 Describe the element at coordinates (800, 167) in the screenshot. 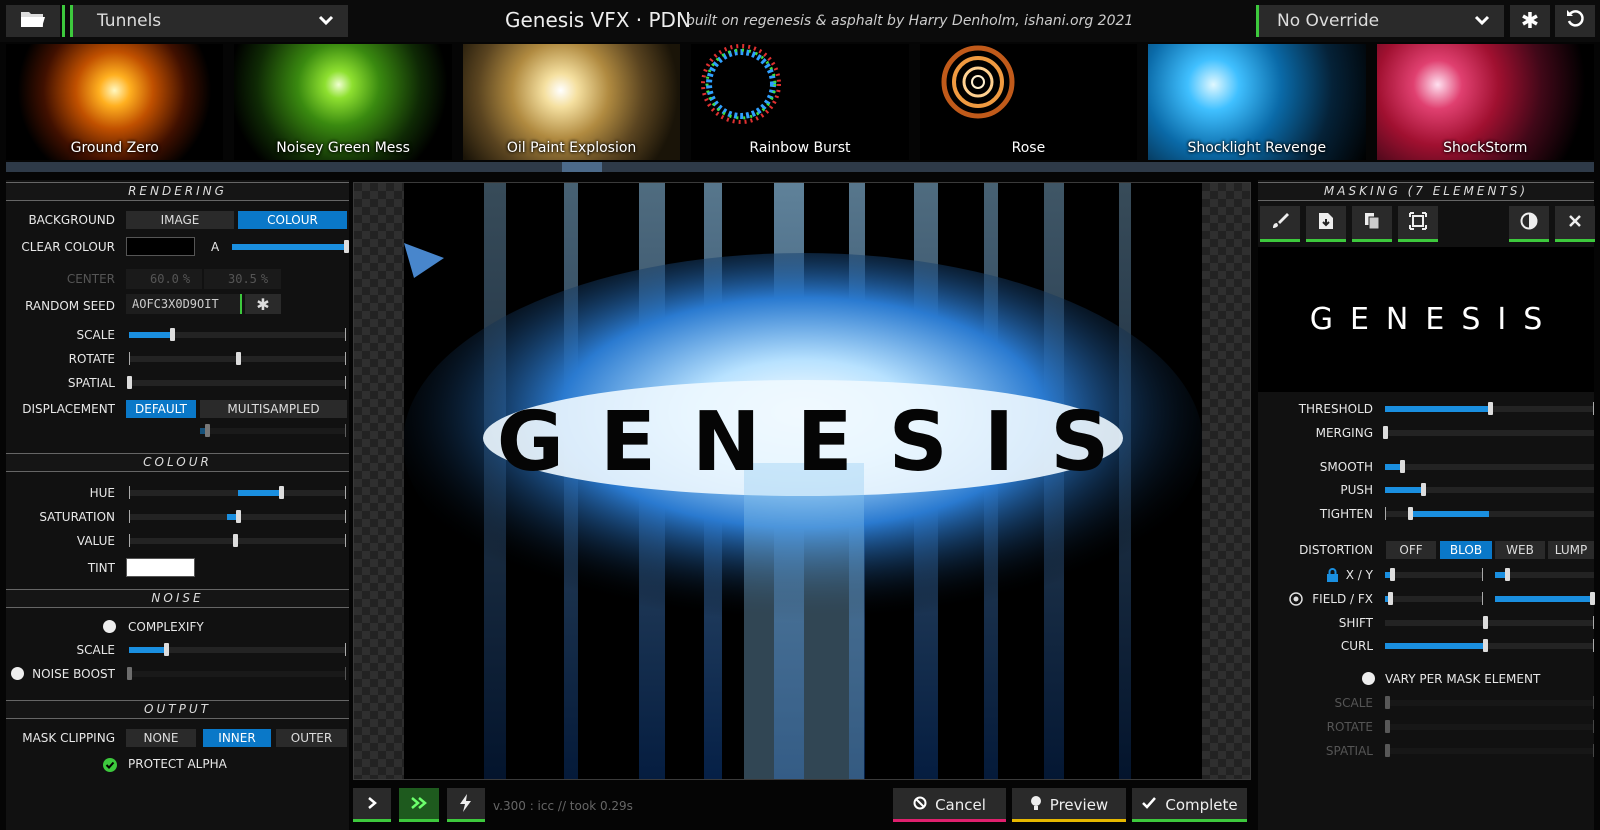

I see `preset-scrollbar` at that location.